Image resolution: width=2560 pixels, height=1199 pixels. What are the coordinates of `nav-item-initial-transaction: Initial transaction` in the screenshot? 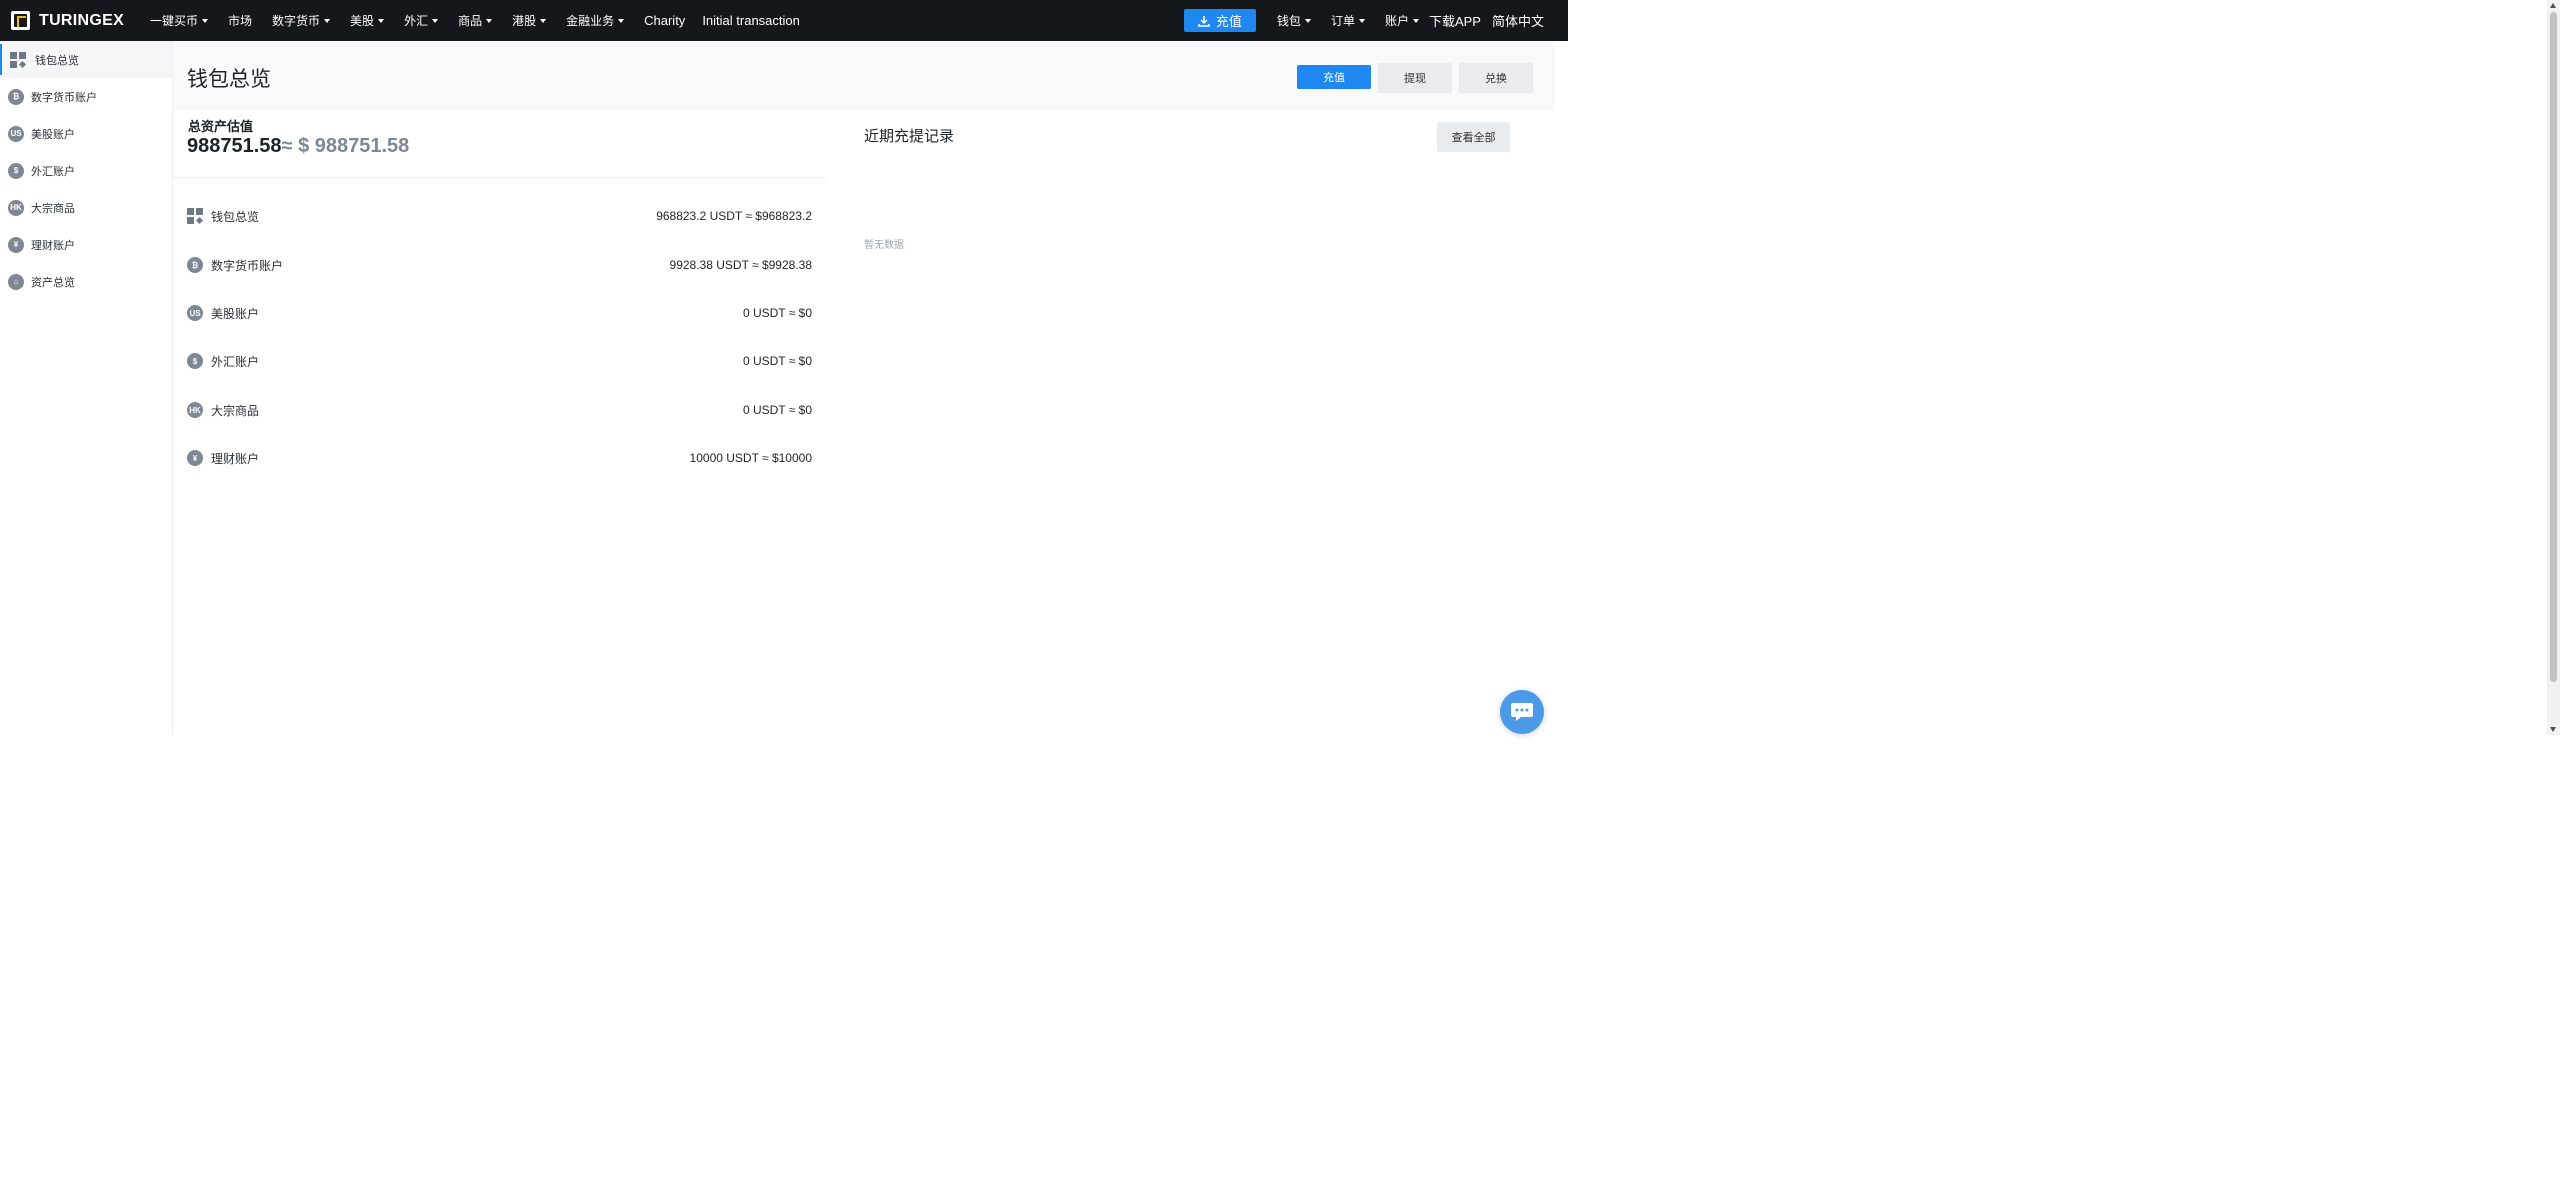 It's located at (751, 20).